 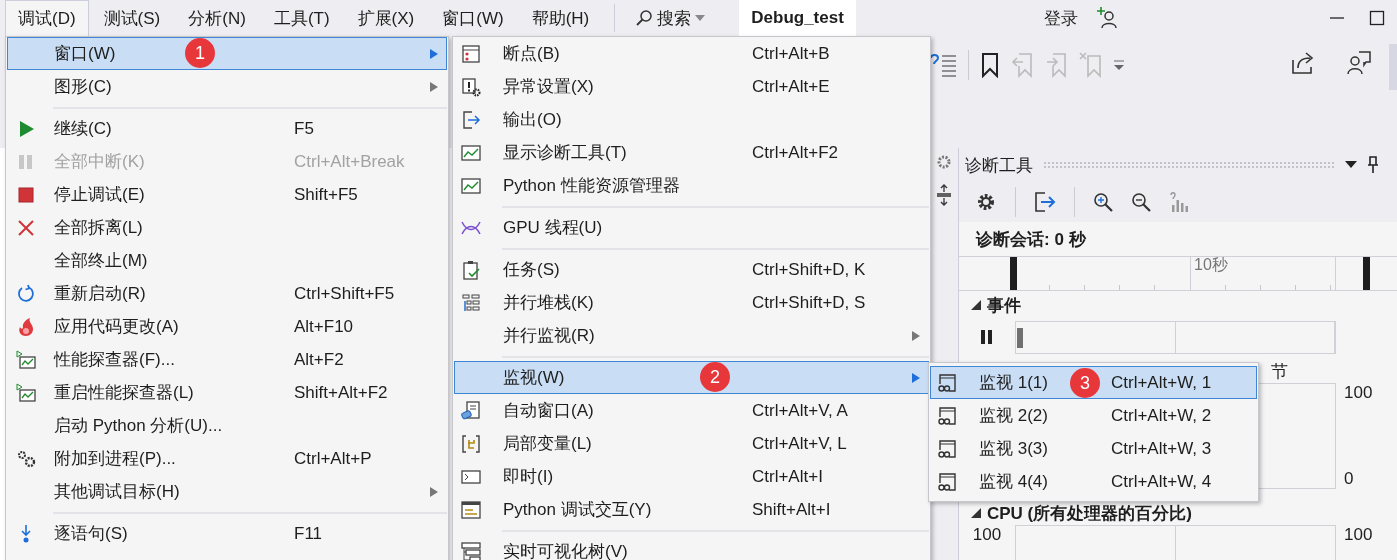 I want to click on menu-item: 全部终止(M), so click(x=227, y=260).